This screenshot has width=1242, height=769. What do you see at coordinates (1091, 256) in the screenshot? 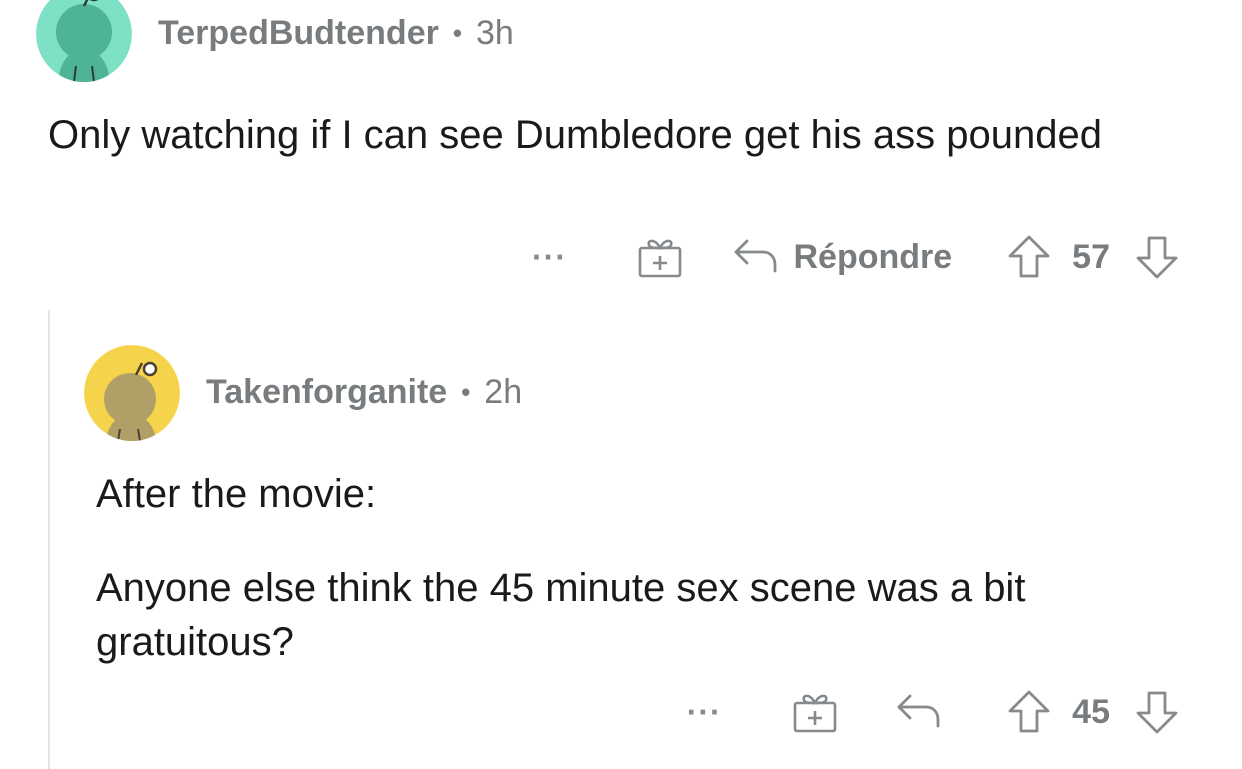
I see `score: 57` at bounding box center [1091, 256].